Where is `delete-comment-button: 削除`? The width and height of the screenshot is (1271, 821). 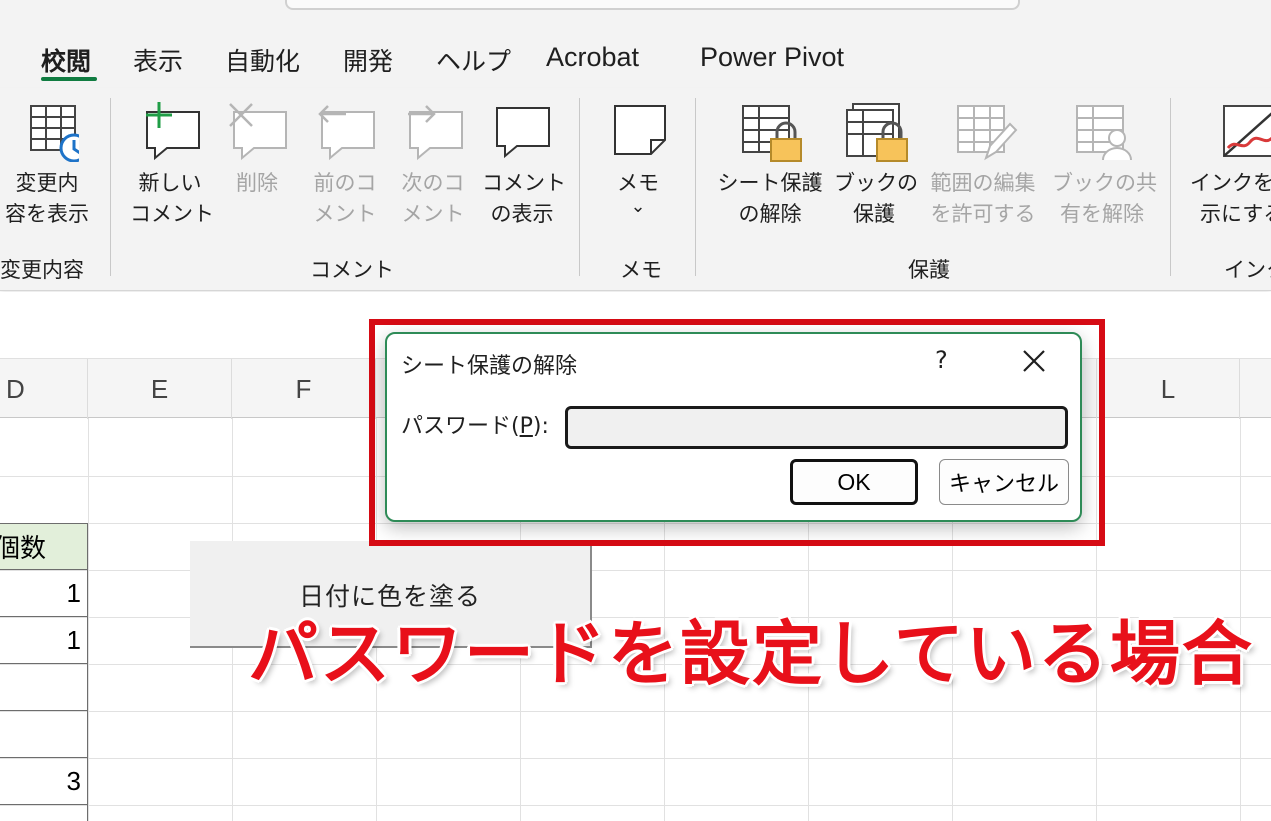 delete-comment-button: 削除 is located at coordinates (257, 150).